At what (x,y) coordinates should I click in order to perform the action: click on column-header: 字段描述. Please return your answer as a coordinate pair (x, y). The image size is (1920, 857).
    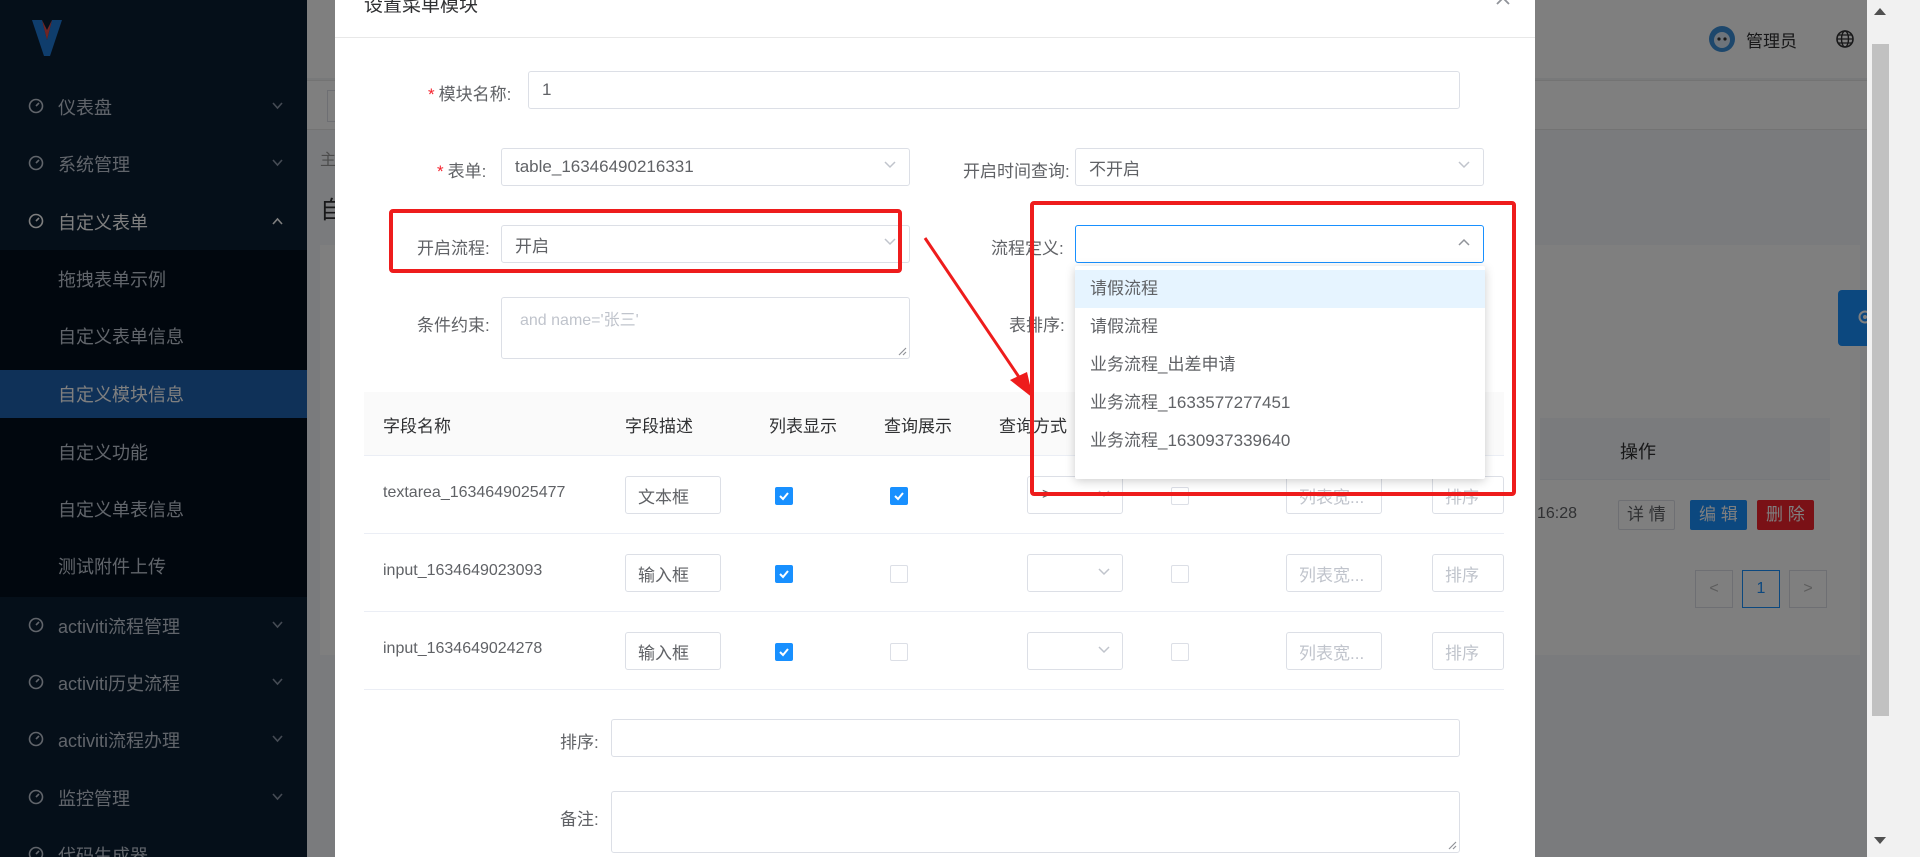
    Looking at the image, I should click on (659, 426).